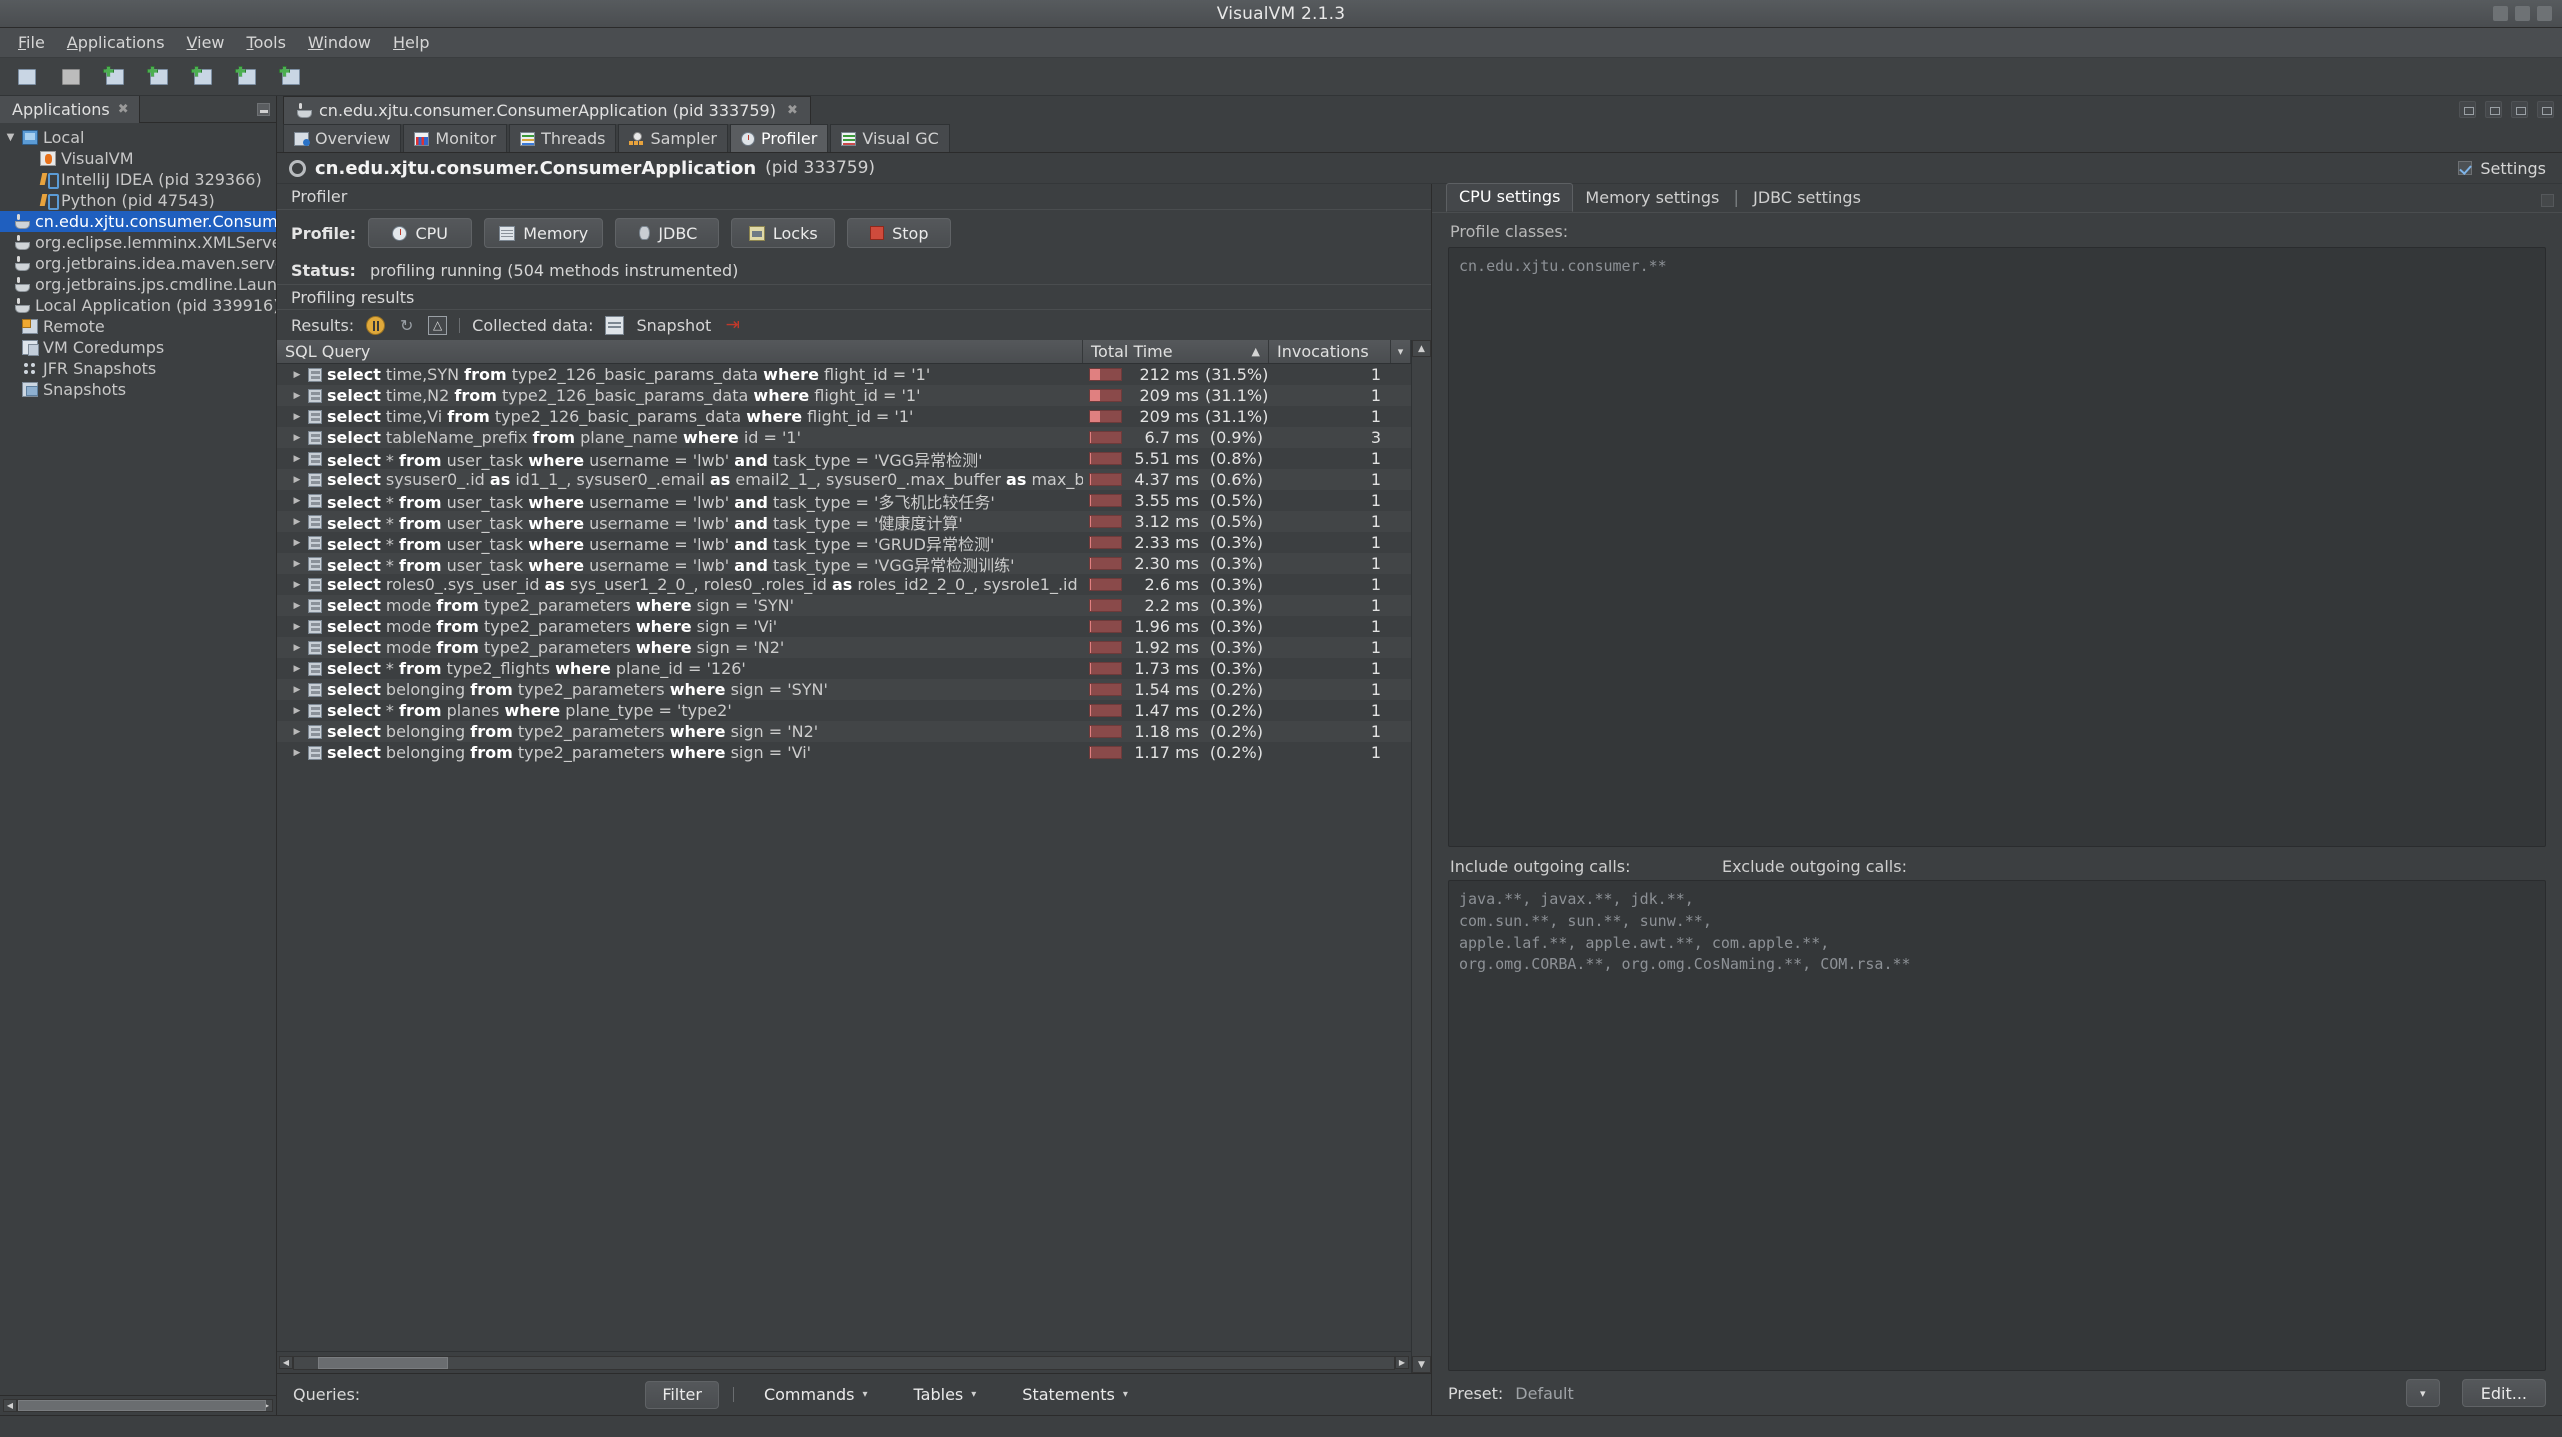 This screenshot has width=2562, height=1437. Describe the element at coordinates (70, 109) in the screenshot. I see `tab-applications: Applications ✖` at that location.